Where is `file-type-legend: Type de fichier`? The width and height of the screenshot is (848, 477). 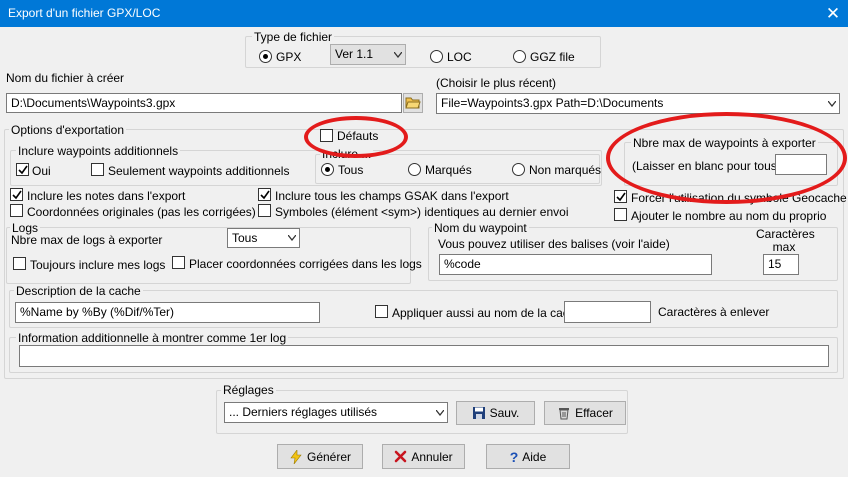
file-type-legend: Type de fichier is located at coordinates (293, 37).